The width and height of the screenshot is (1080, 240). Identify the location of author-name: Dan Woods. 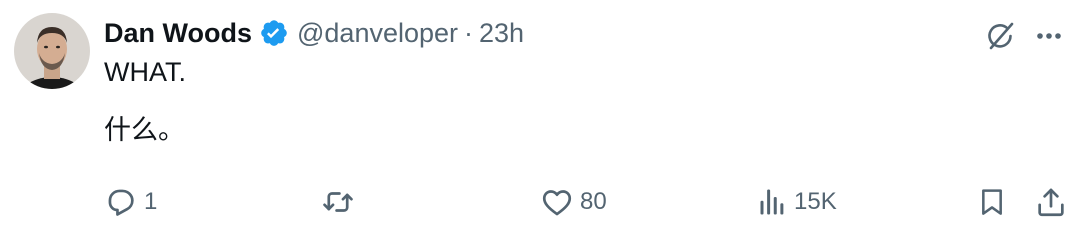
(178, 33).